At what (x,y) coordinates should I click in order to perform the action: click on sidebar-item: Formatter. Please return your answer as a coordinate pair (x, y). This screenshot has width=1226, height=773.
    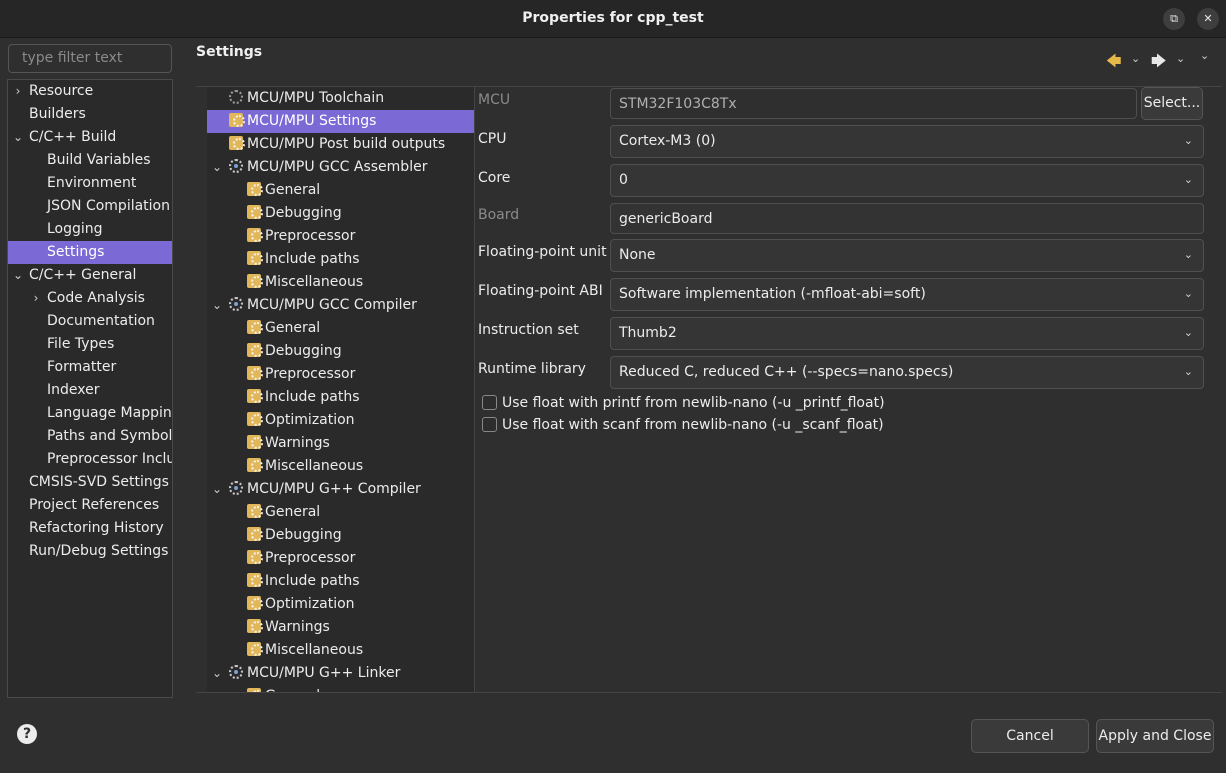
    Looking at the image, I should click on (90, 367).